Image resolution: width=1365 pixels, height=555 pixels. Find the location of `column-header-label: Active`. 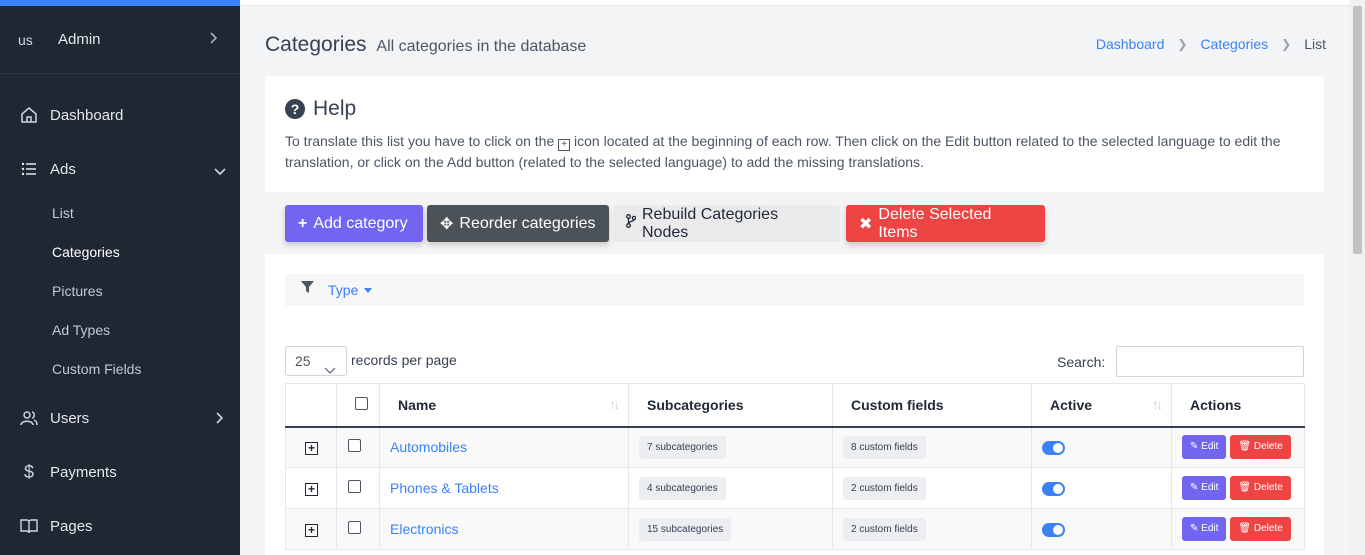

column-header-label: Active is located at coordinates (1071, 404).